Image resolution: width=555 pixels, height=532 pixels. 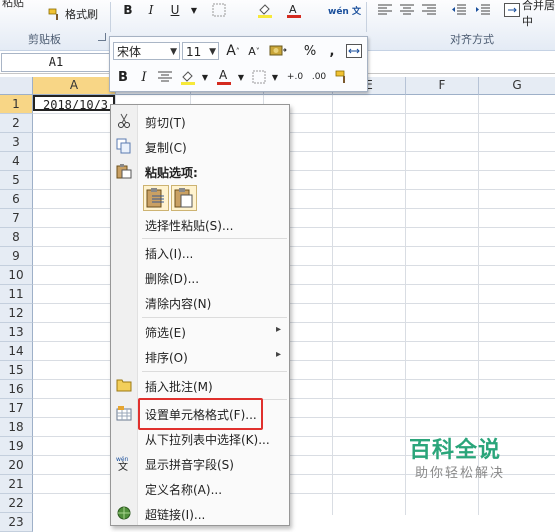 I want to click on row-header: 2, so click(x=16, y=123).